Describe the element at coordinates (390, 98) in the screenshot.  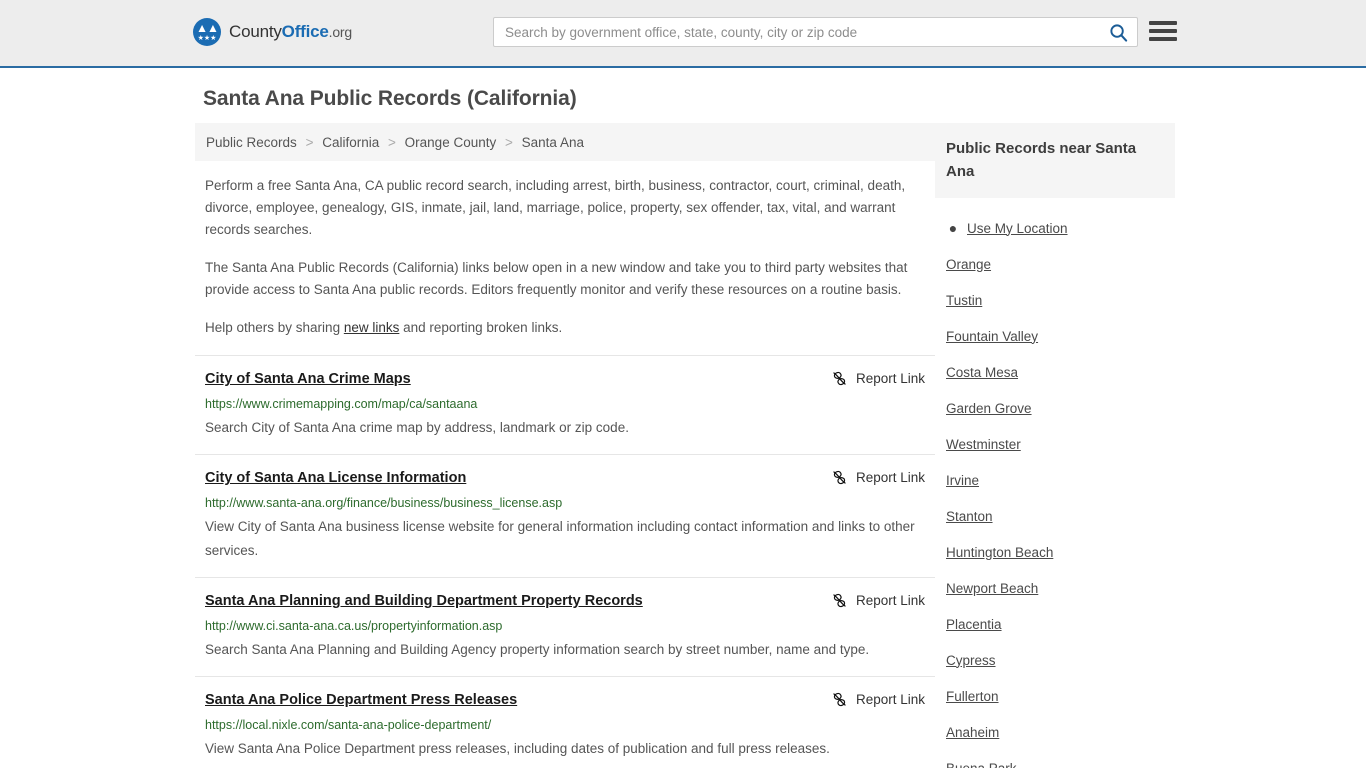
I see `page-title: Santa Ana Public Records (California)` at that location.